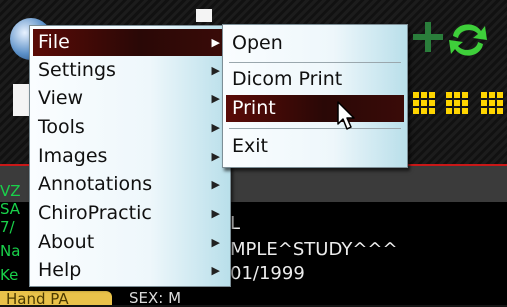  What do you see at coordinates (95, 184) in the screenshot?
I see `menu-item-label: Annotations` at bounding box center [95, 184].